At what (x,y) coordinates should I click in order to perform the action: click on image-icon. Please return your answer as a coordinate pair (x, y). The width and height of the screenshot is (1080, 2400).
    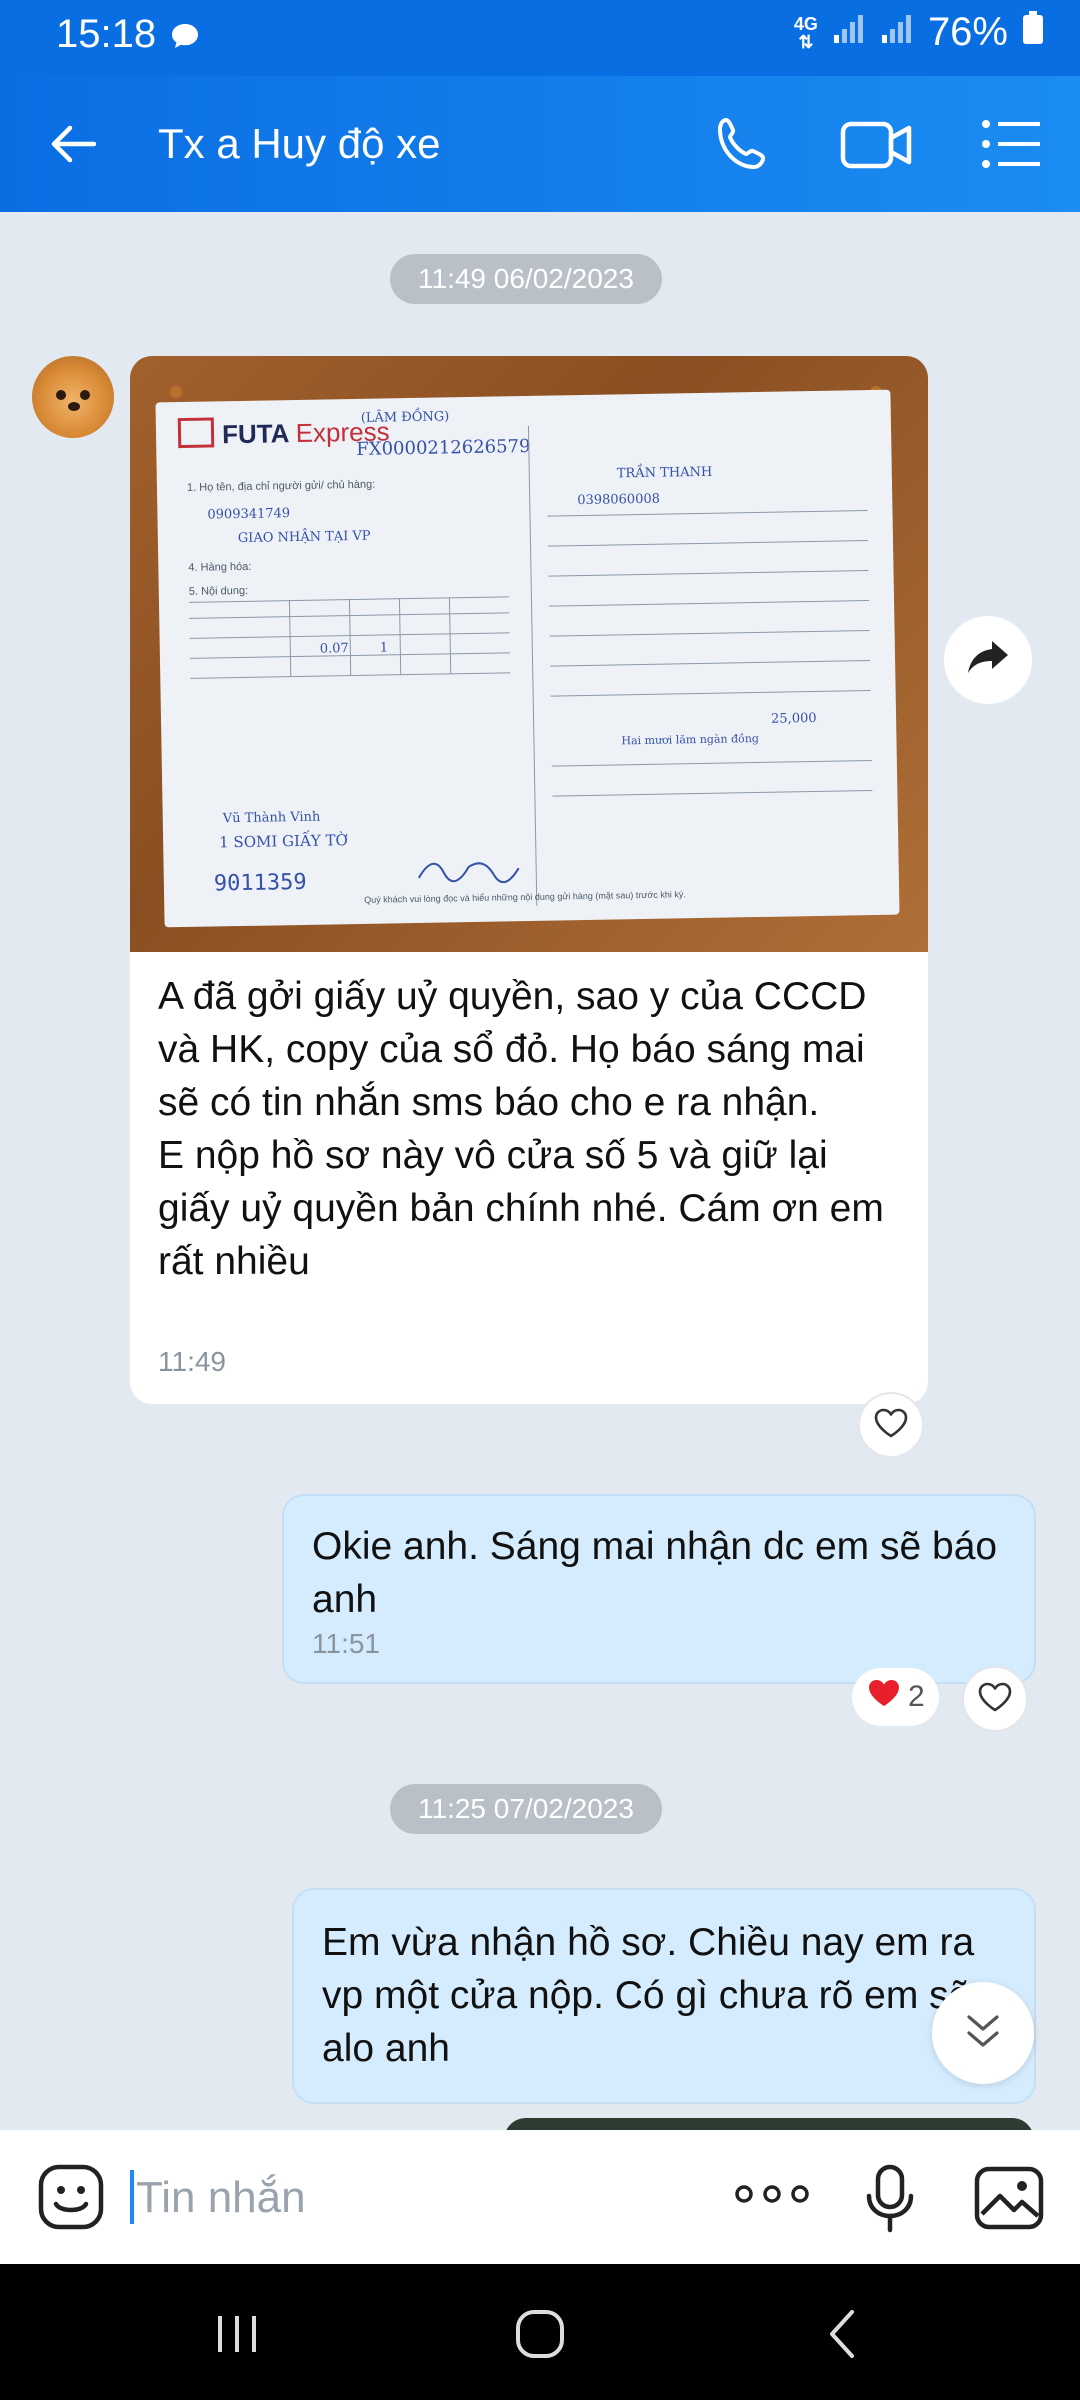
    Looking at the image, I should click on (1009, 2200).